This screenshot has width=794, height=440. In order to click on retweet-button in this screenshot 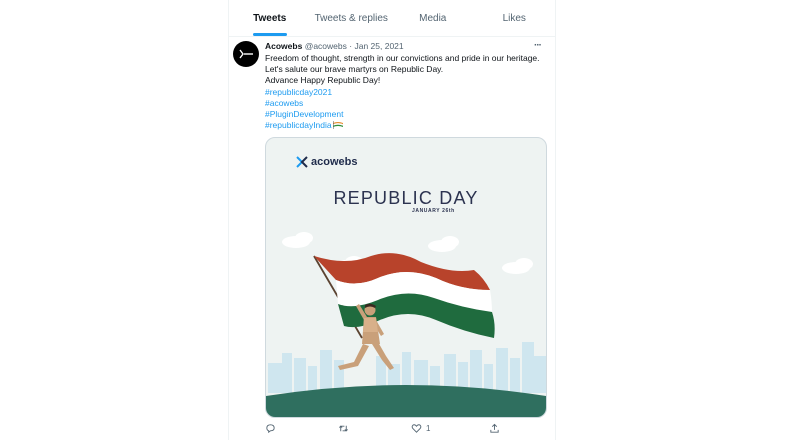, I will do `click(343, 428)`.